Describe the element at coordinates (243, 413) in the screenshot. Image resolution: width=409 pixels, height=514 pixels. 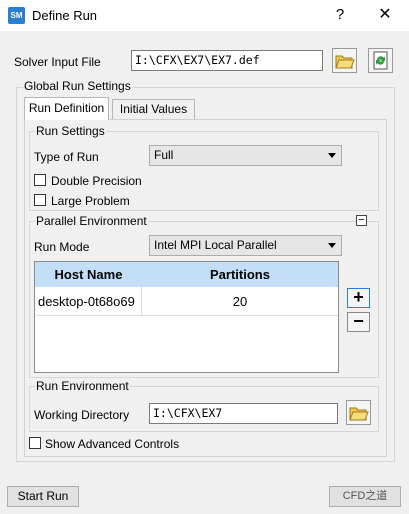
I see `working-directory-field: I:\CFX\EX7` at that location.